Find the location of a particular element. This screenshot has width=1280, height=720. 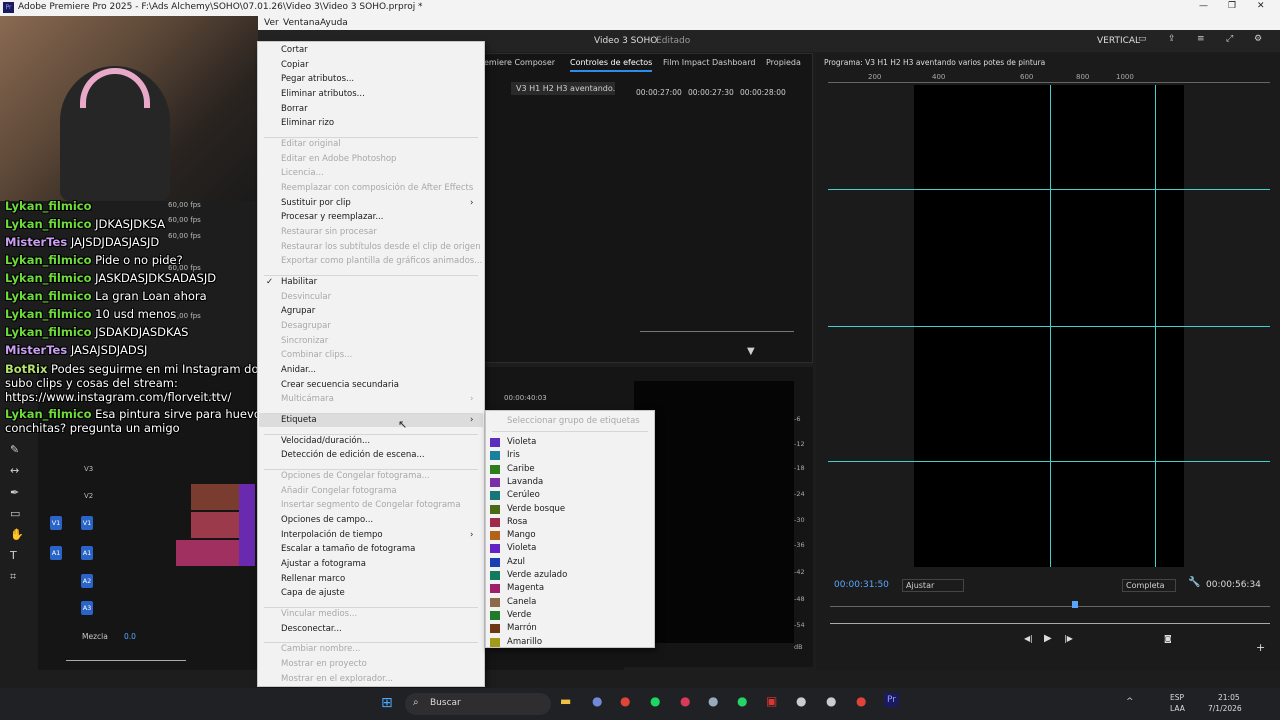

maximize-icon: ❐ is located at coordinates (1232, 6).